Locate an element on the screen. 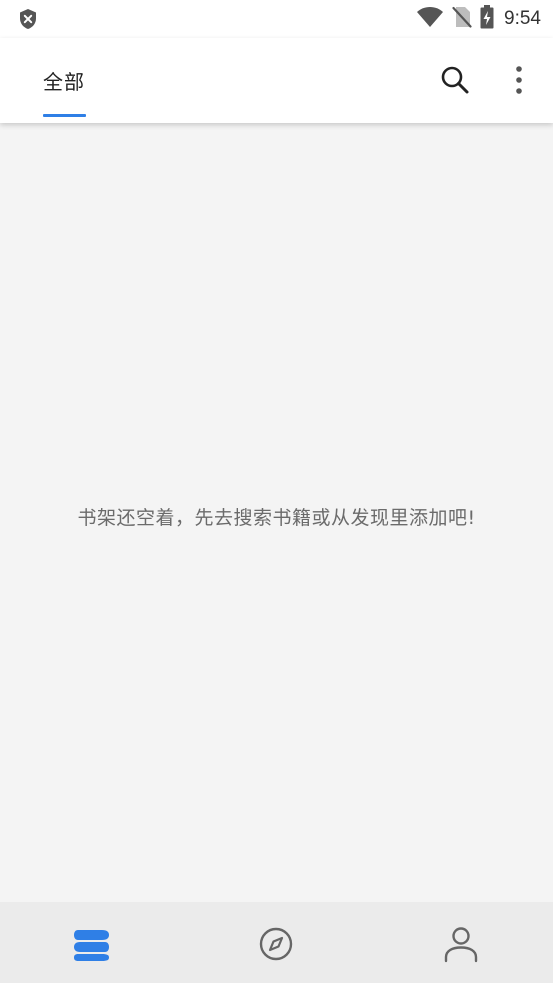 The height and width of the screenshot is (983, 553). tab-indicator is located at coordinates (64, 115).